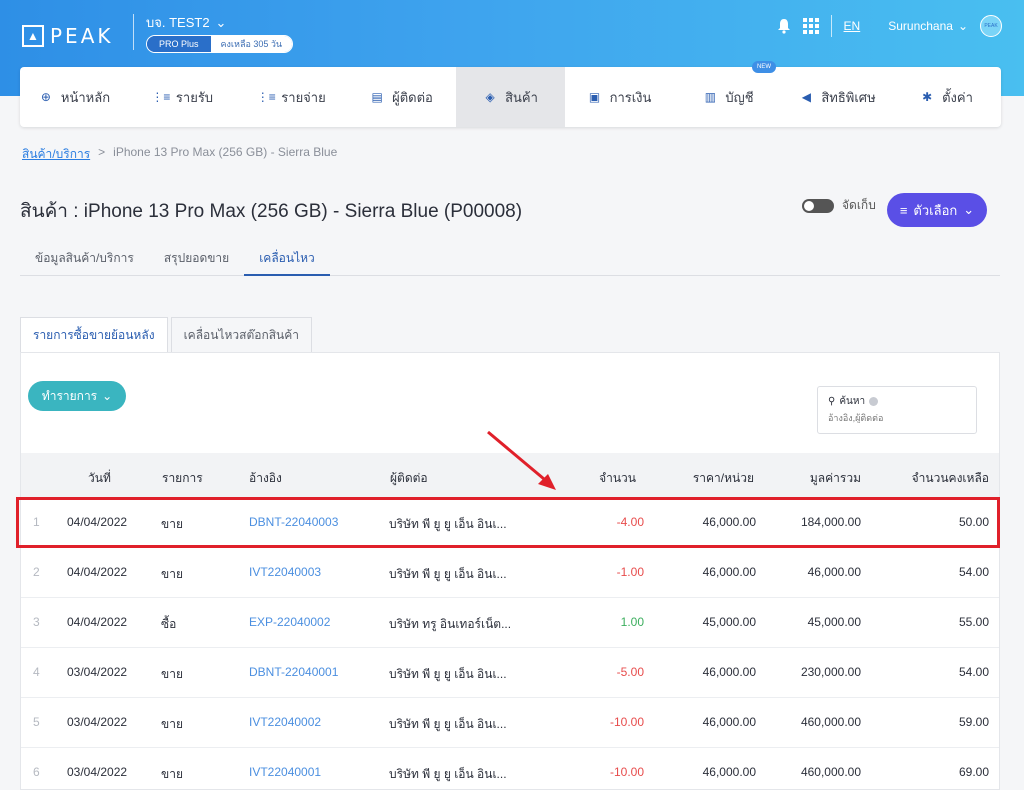  Describe the element at coordinates (927, 97) in the screenshot. I see `gear-icon: ✱` at that location.